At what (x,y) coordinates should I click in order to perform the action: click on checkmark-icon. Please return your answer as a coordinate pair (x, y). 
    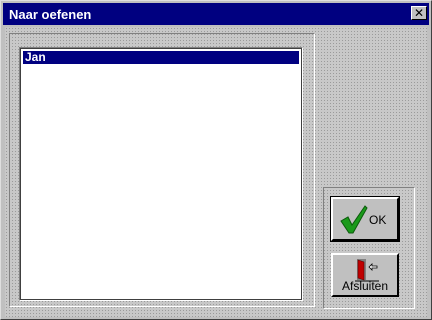
    Looking at the image, I should click on (354, 219).